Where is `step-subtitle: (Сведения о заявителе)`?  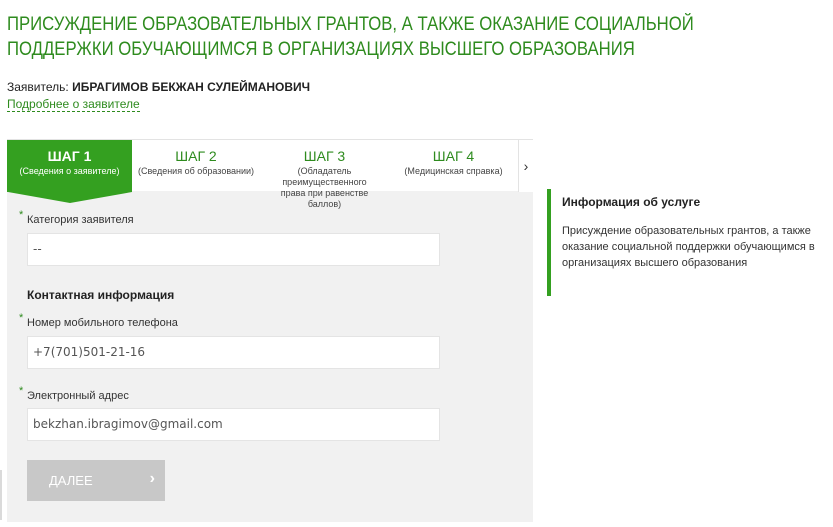
step-subtitle: (Сведения о заявителе) is located at coordinates (69, 171).